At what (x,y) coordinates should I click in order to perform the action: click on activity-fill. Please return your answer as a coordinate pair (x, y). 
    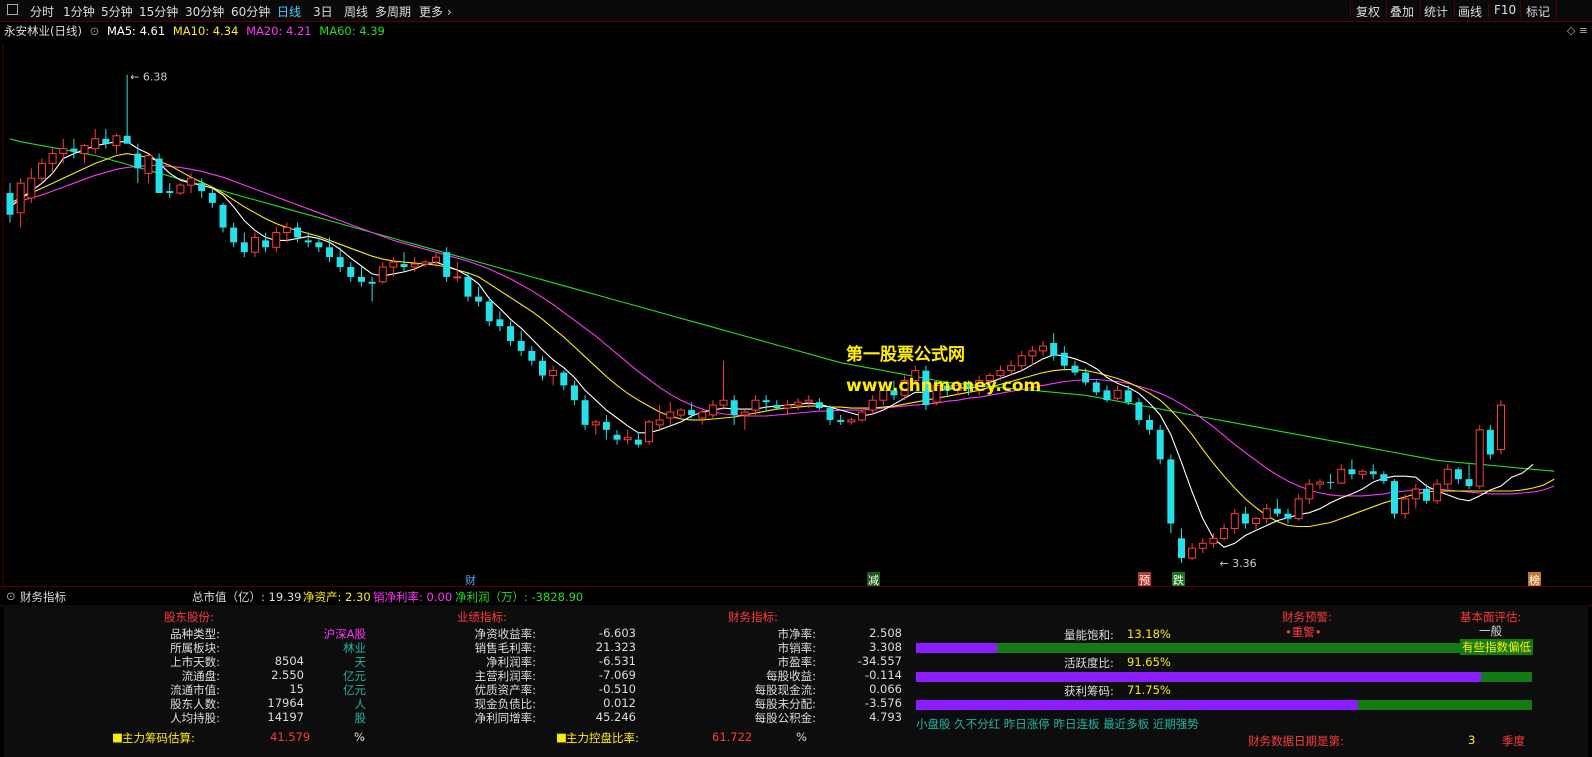
    Looking at the image, I should click on (1198, 677).